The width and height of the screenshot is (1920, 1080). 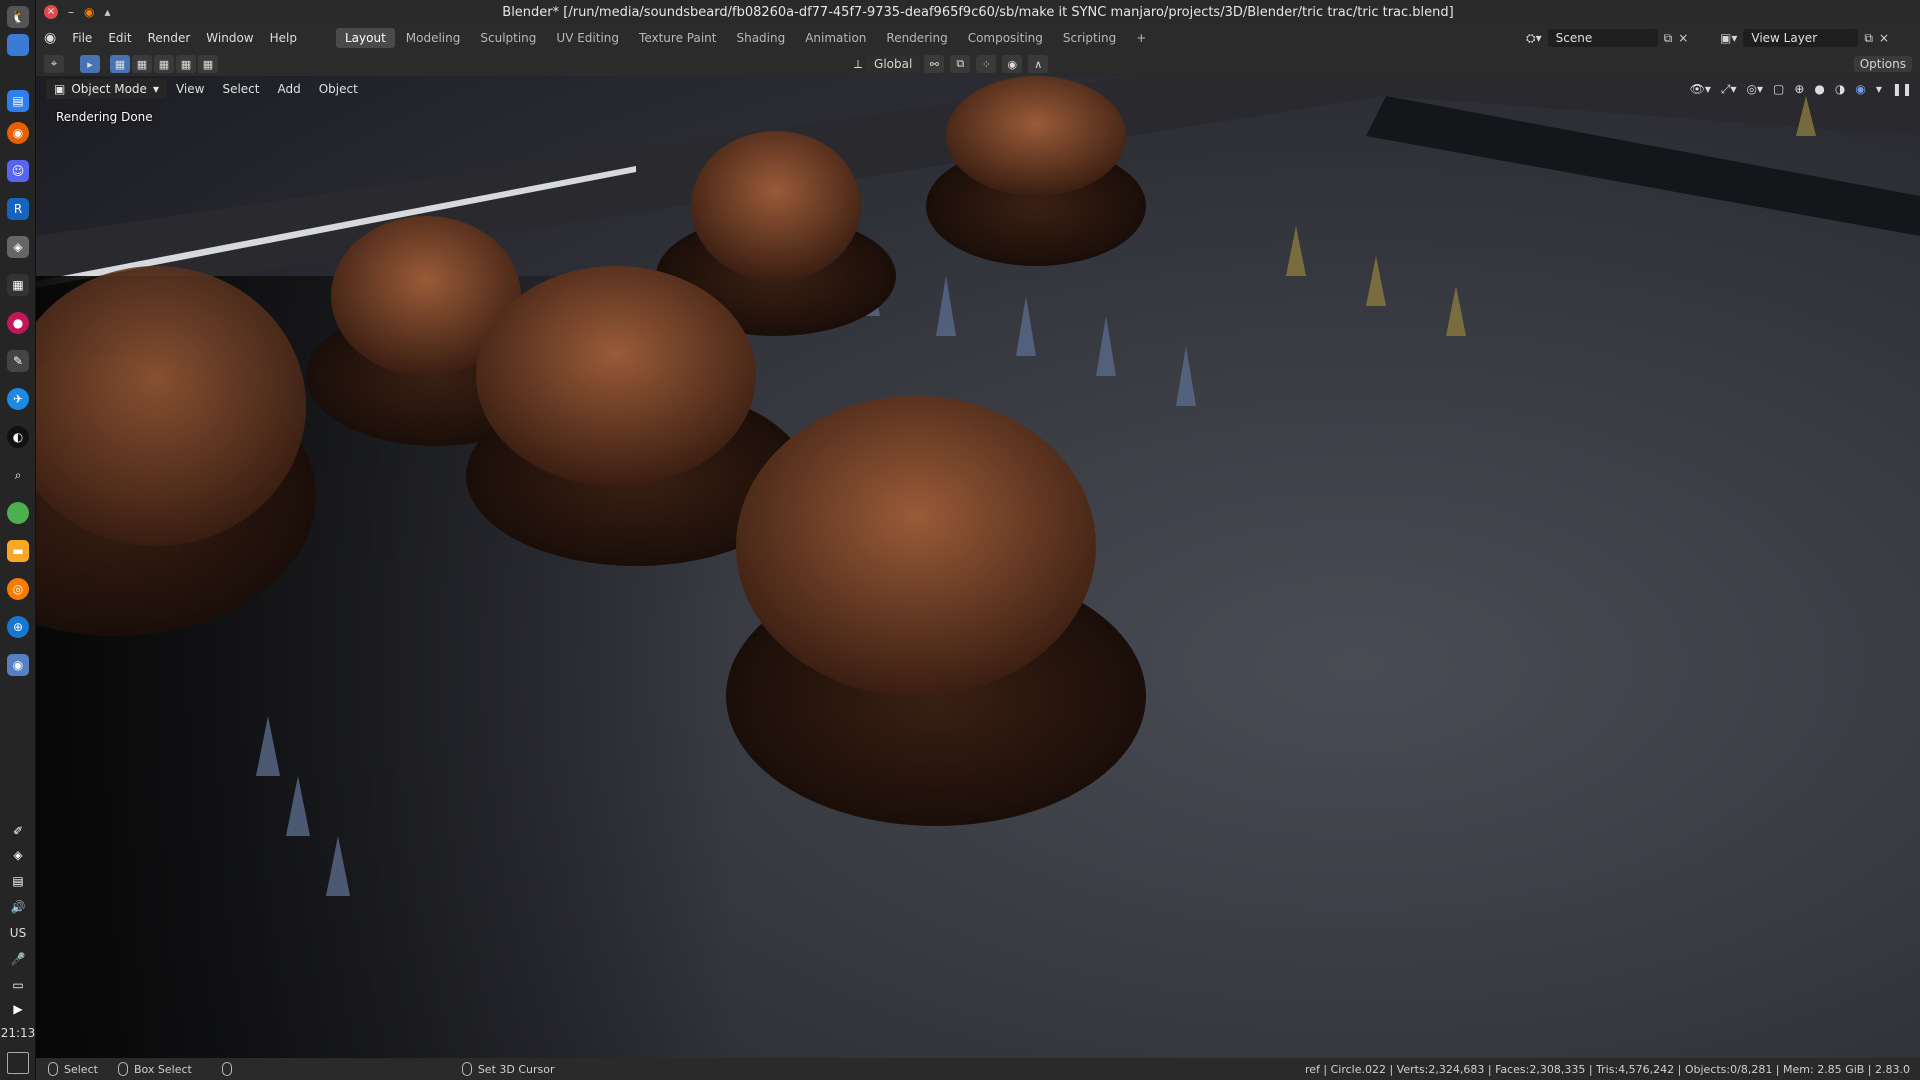 I want to click on wireframe-shading-icon: ⊕, so click(x=1799, y=89).